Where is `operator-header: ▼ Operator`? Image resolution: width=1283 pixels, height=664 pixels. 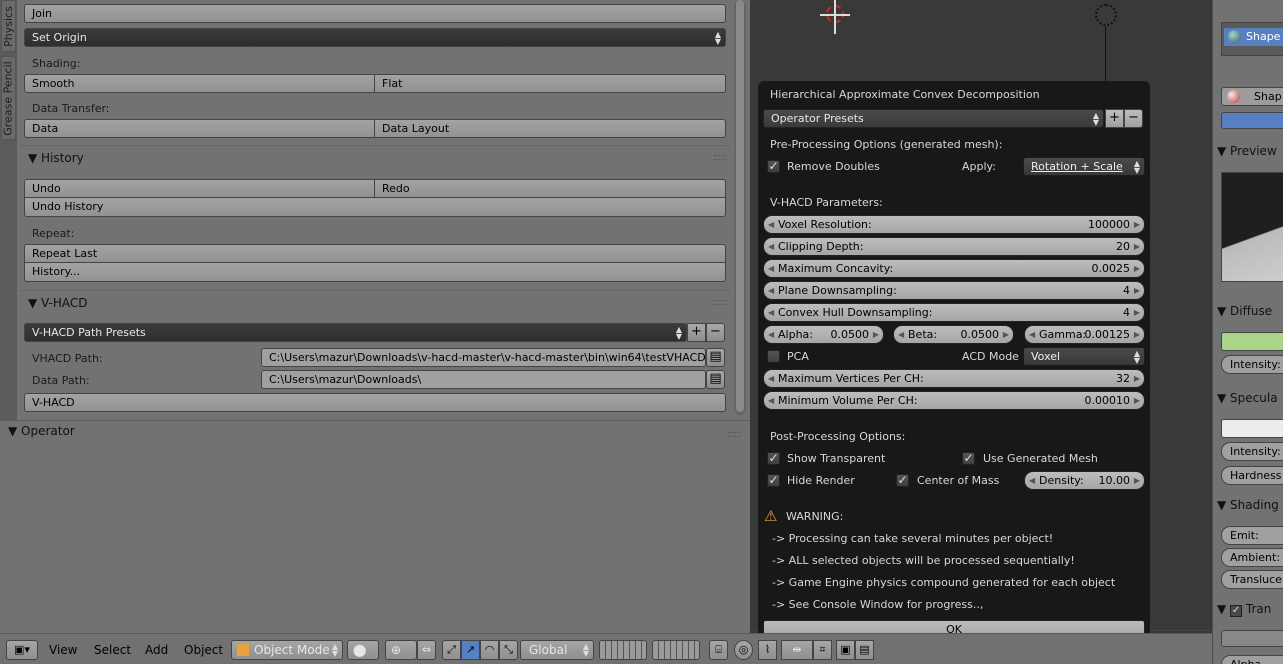 operator-header: ▼ Operator is located at coordinates (41, 431).